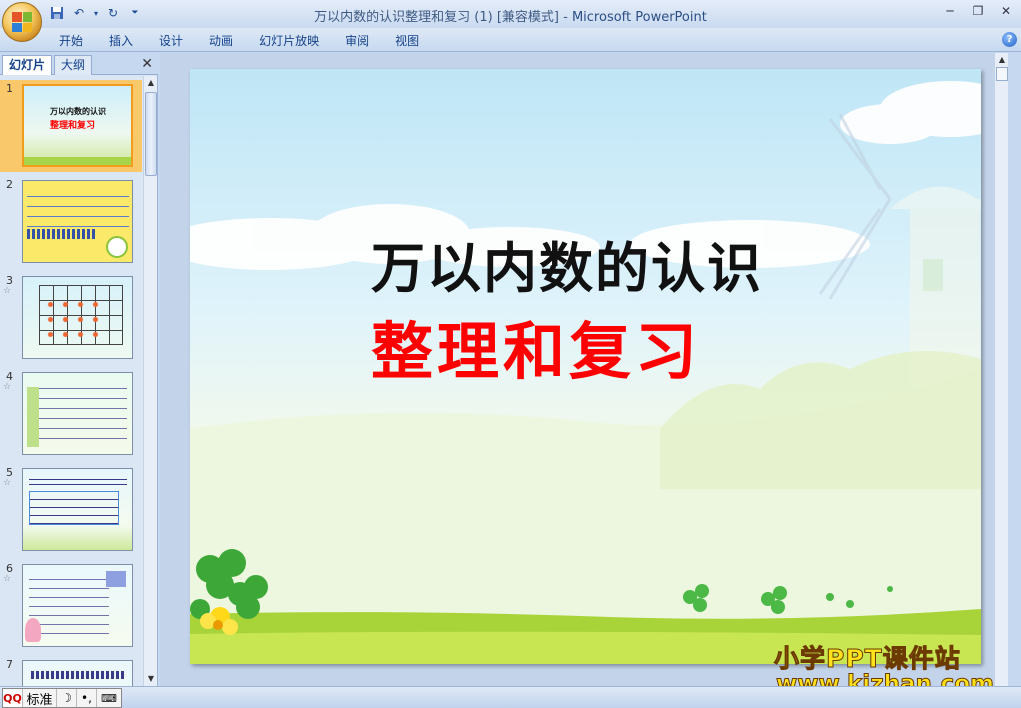 This screenshot has width=1021, height=708. I want to click on slide-thumbnail-2: 2, so click(71, 222).